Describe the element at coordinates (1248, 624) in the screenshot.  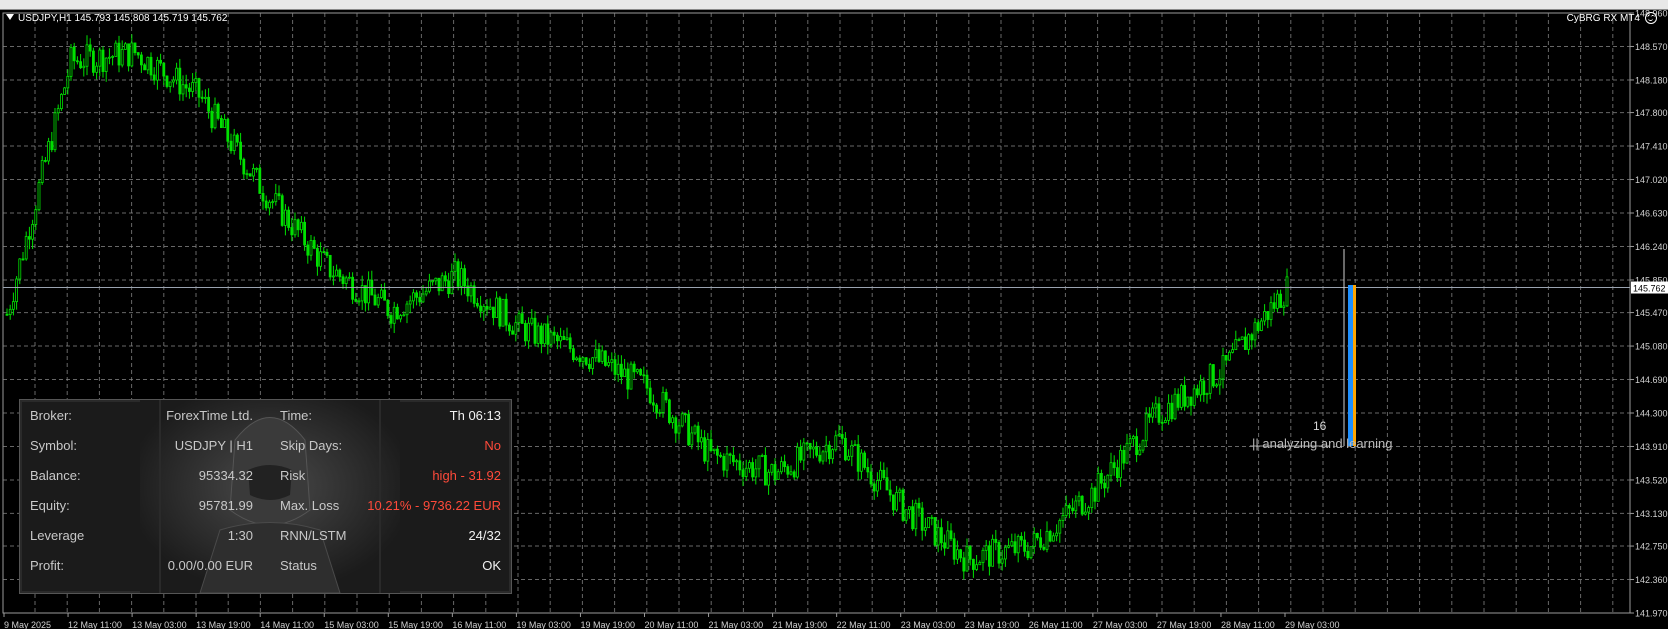
I see `time-axis-label: 28 May 11:00` at that location.